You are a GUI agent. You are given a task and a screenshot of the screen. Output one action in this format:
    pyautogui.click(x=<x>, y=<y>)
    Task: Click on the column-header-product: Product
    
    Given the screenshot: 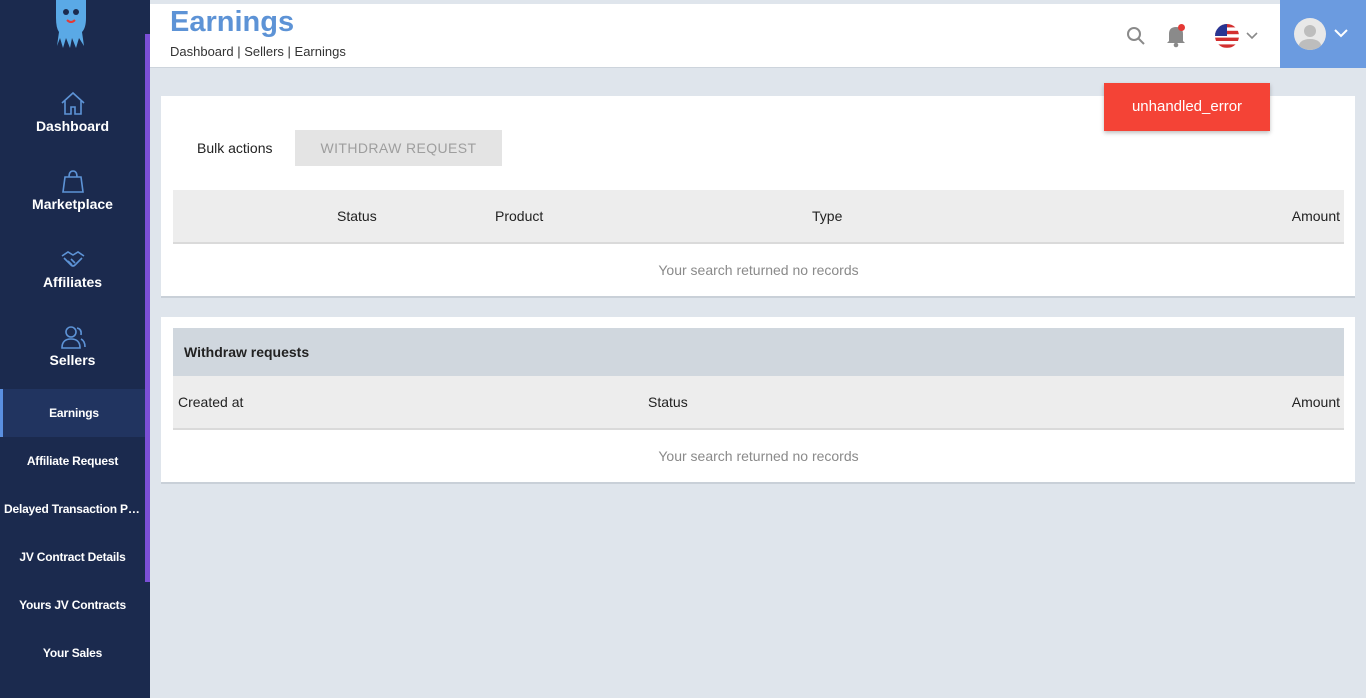 What is the action you would take?
    pyautogui.click(x=519, y=216)
    